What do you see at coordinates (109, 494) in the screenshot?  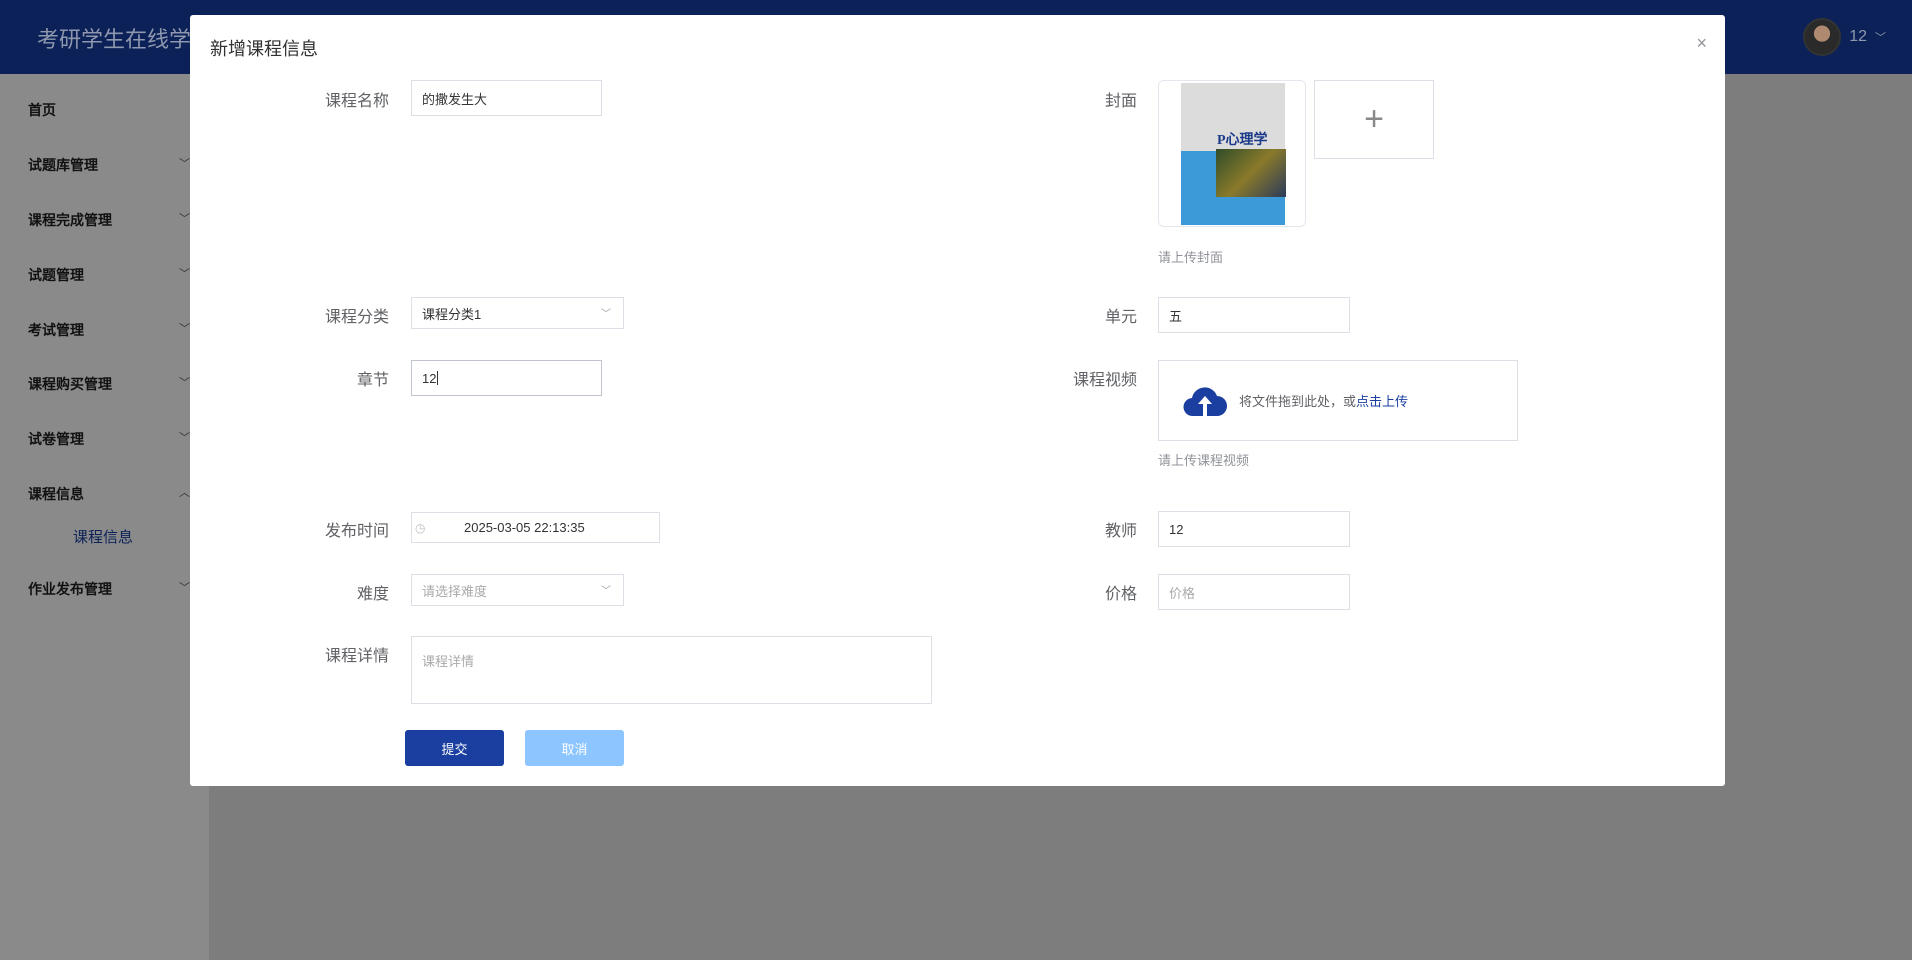 I see `sidebar-item-course-info: 课程信息 ︿` at bounding box center [109, 494].